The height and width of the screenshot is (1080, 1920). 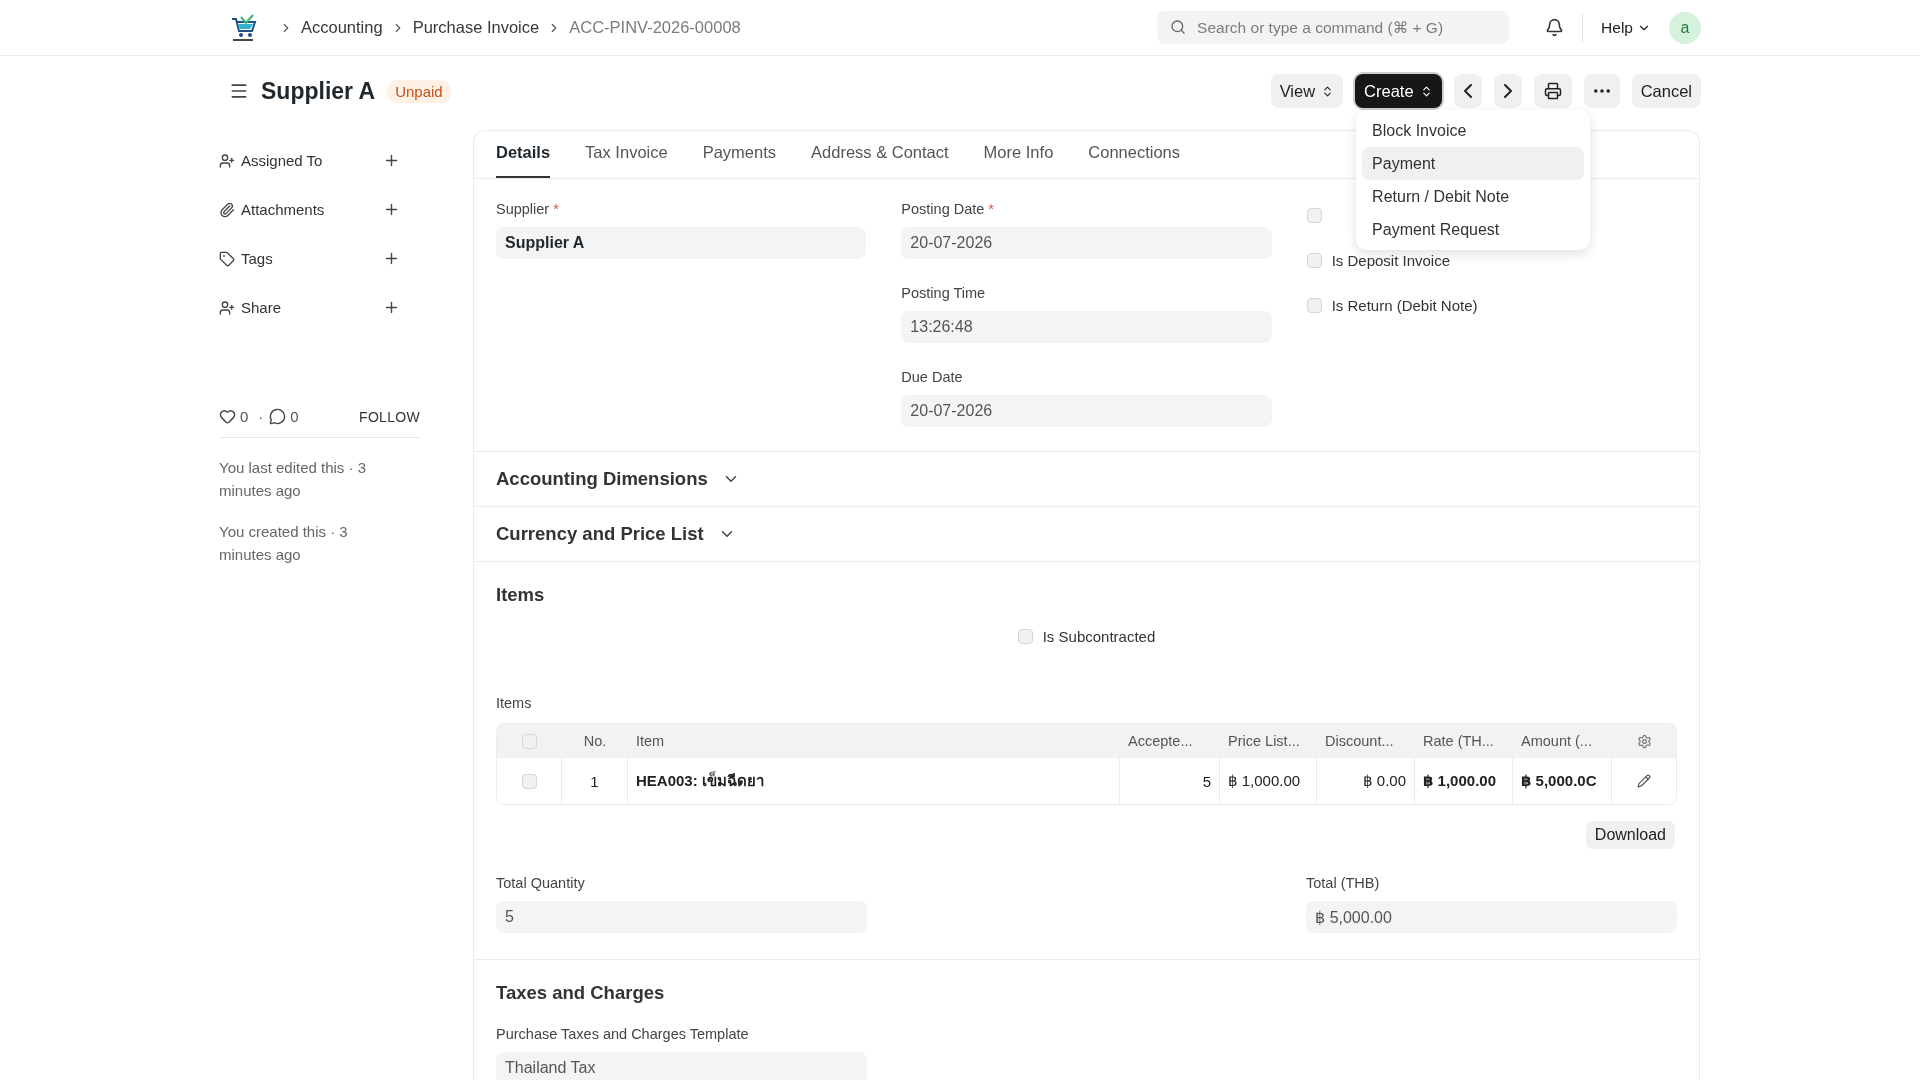 I want to click on comment-icon, so click(x=278, y=416).